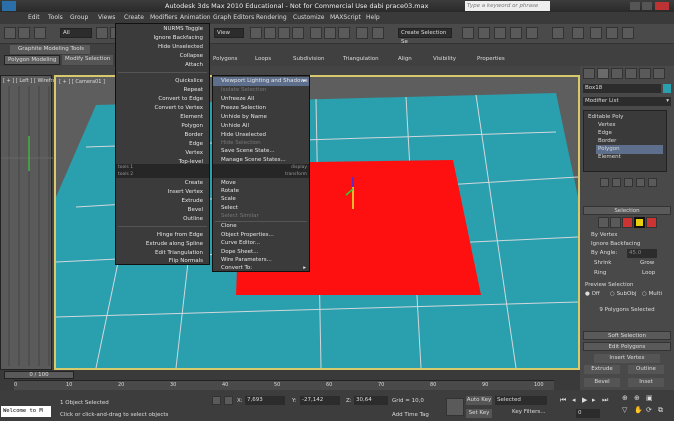  I want to click on select-object-icon, so click(102, 33).